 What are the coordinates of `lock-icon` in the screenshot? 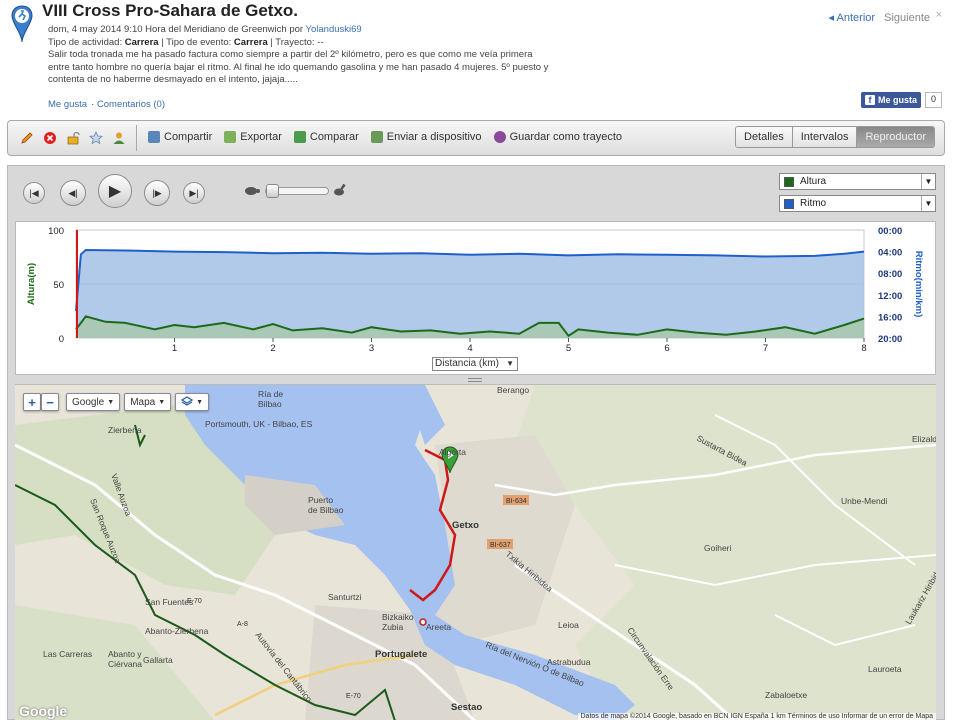 It's located at (73, 138).